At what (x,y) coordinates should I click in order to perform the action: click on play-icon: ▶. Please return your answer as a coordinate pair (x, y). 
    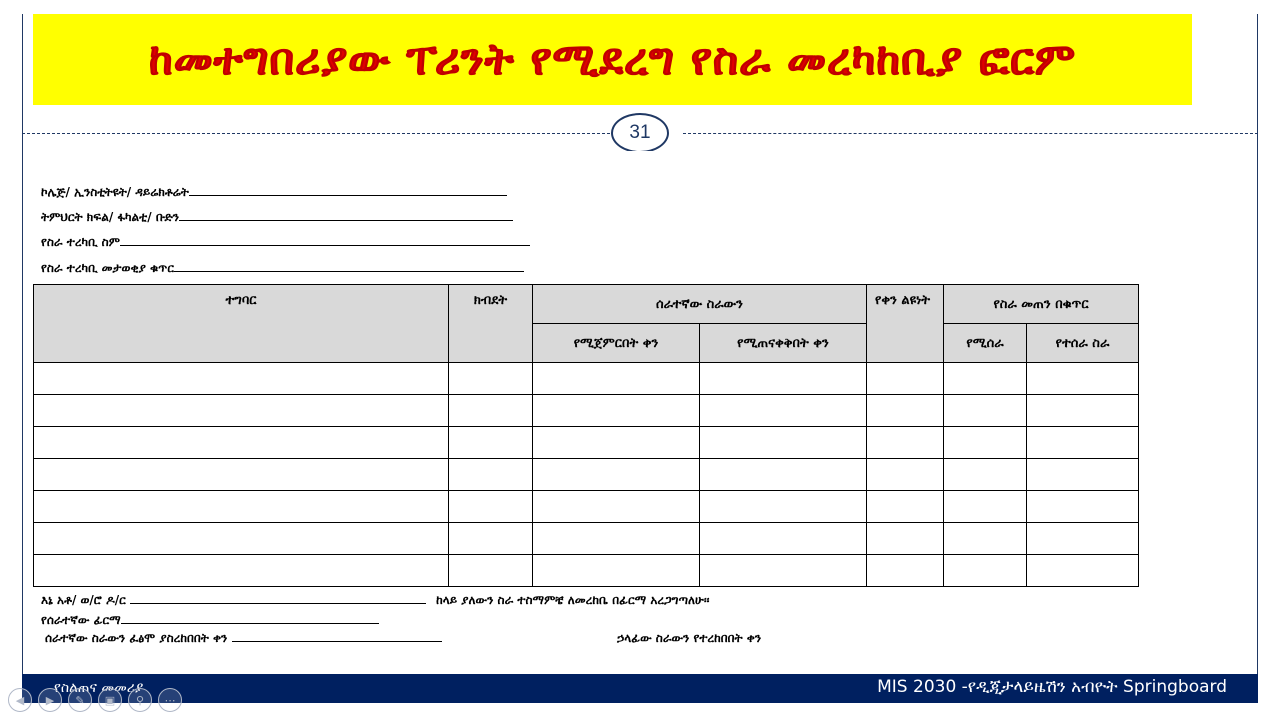
    Looking at the image, I should click on (50, 700).